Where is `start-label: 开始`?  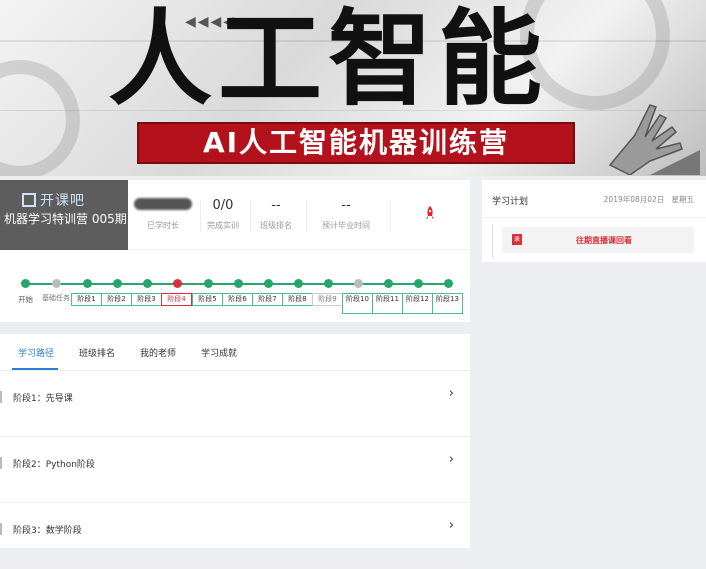
start-label: 开始 is located at coordinates (25, 299).